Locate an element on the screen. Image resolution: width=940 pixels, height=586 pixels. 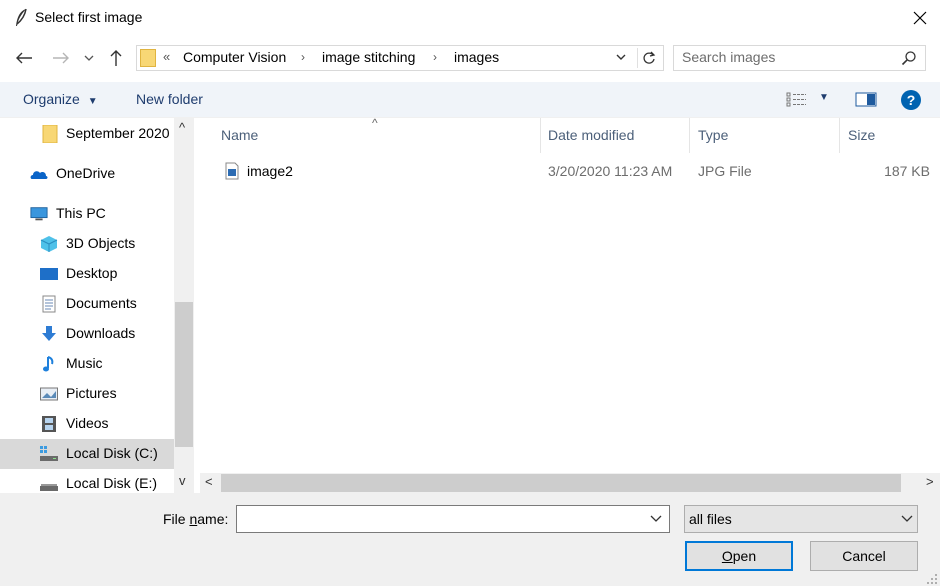
scroll-right-arrow: > is located at coordinates (930, 481).